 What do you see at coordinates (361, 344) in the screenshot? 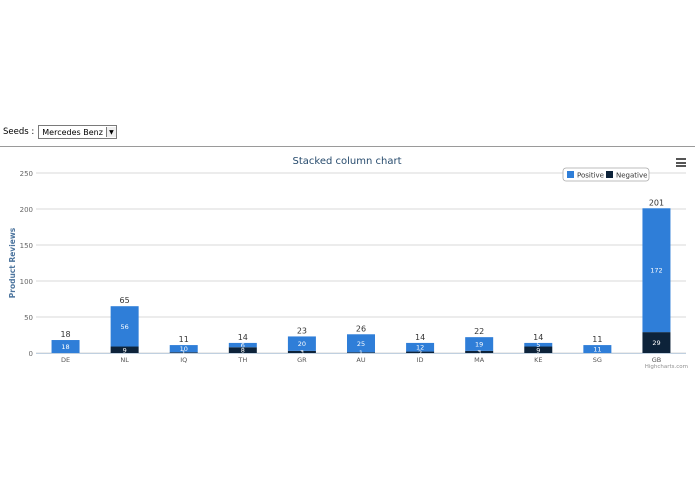
I see `data-label-positive: 25` at bounding box center [361, 344].